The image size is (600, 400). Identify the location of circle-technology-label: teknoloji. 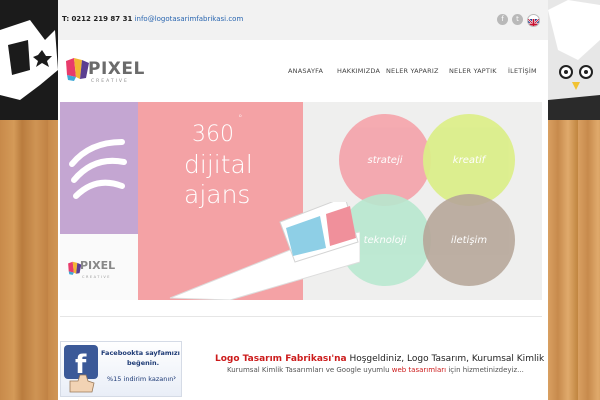
(385, 240).